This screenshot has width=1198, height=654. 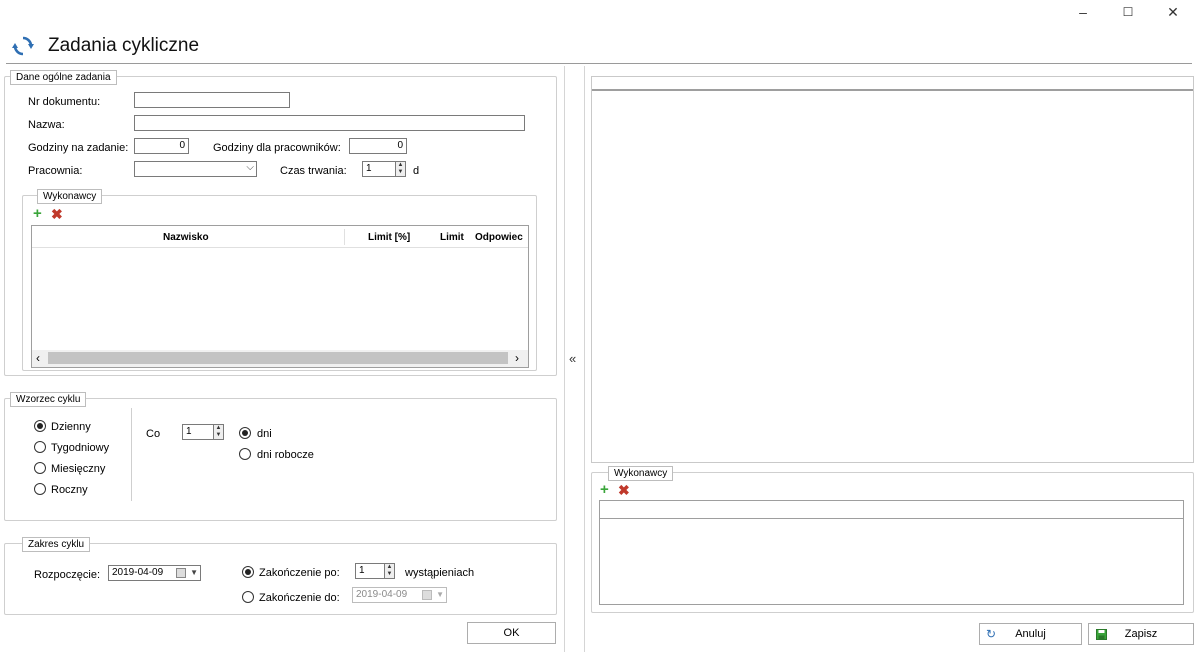 What do you see at coordinates (299, 573) in the screenshot?
I see `end-after-label: Zakończenie po:` at bounding box center [299, 573].